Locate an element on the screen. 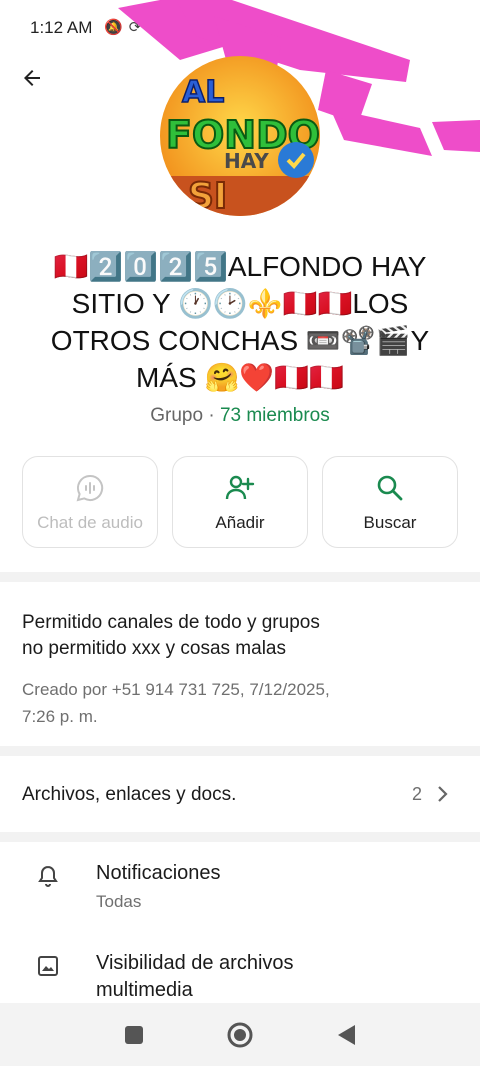 Image resolution: width=480 pixels, height=1066 pixels. group-avatar: AL FONDO HAY SI is located at coordinates (240, 136).